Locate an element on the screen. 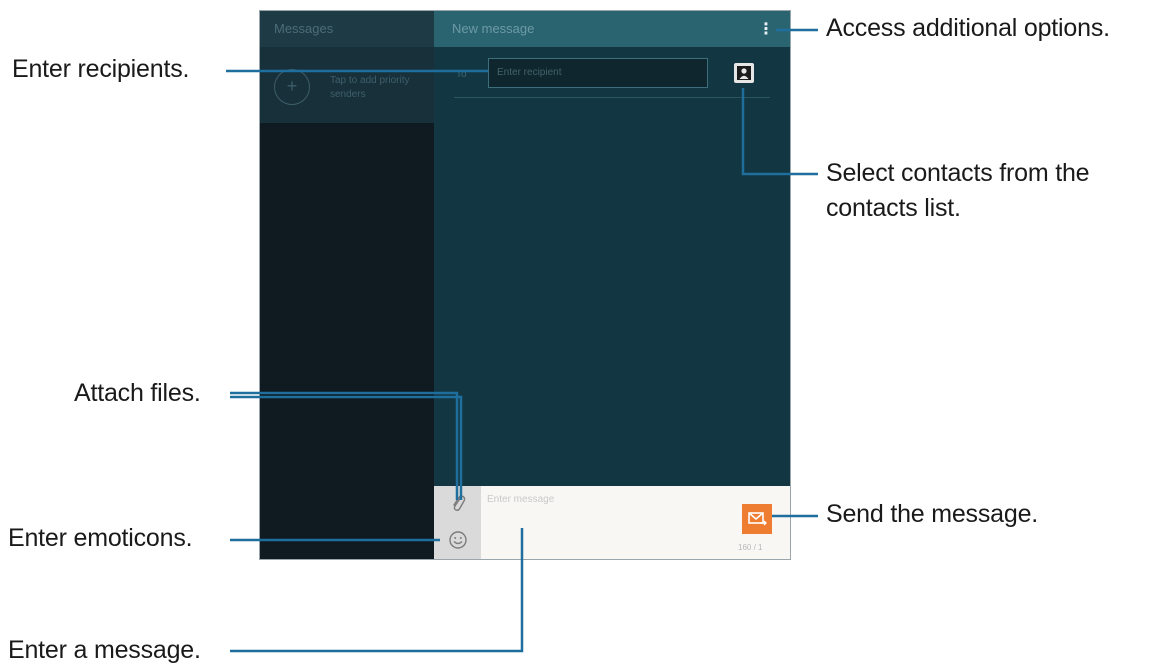 The height and width of the screenshot is (665, 1164). add-priority-sender-icon: + is located at coordinates (292, 87).